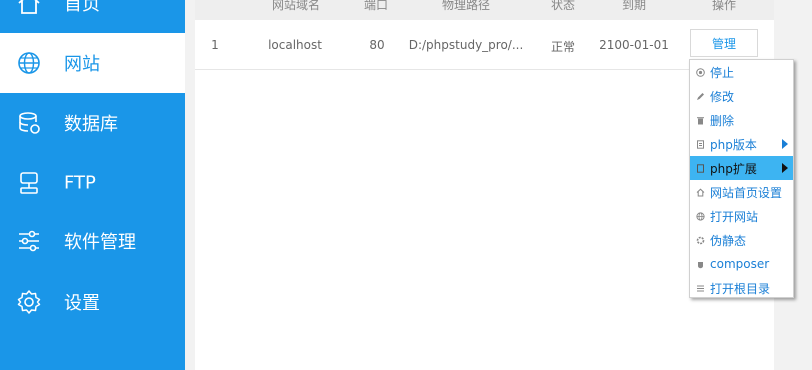 The image size is (812, 370). What do you see at coordinates (733, 168) in the screenshot?
I see `menu-item-label: php扩展` at bounding box center [733, 168].